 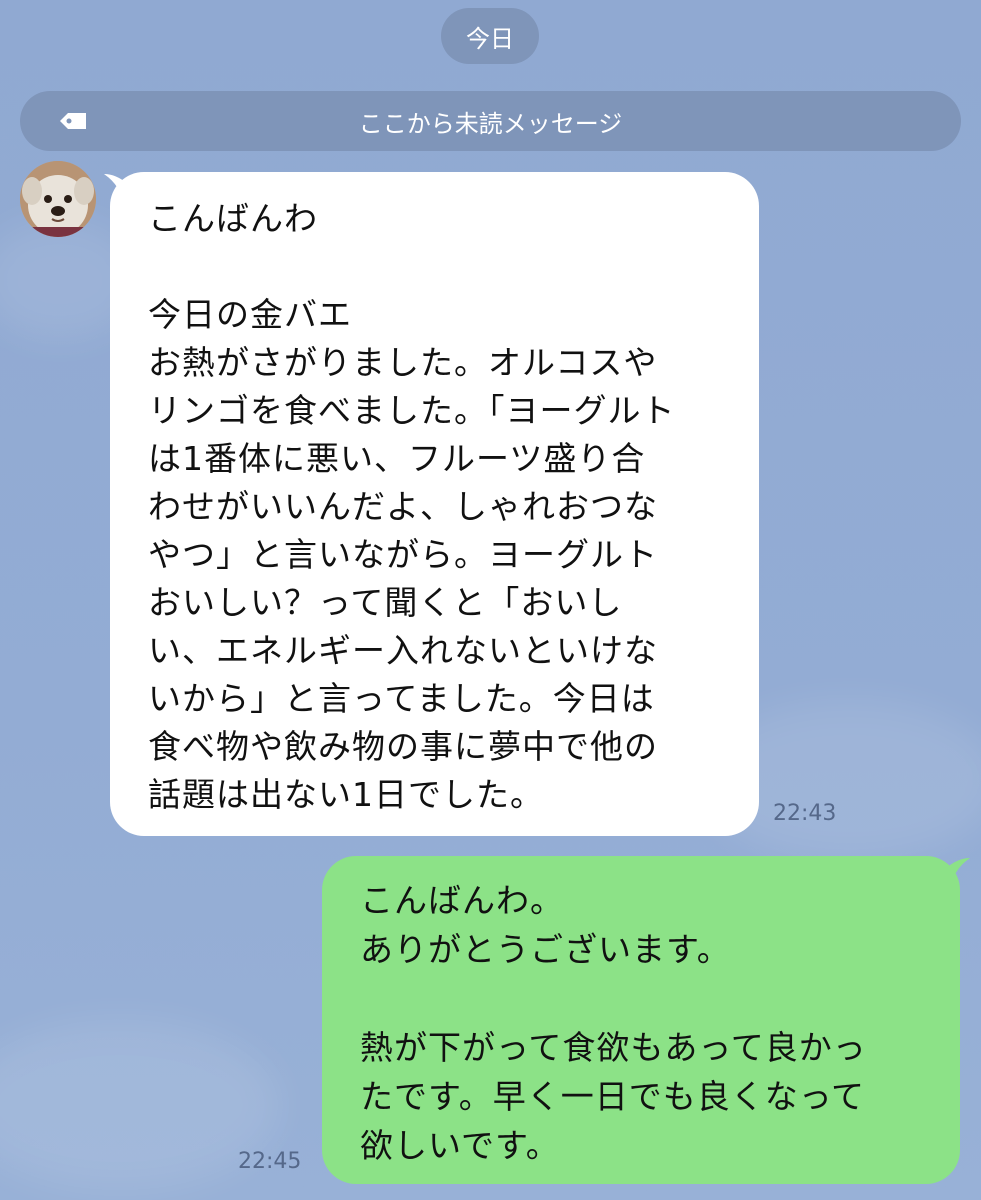 I want to click on message-line: 熱が下がって食欲もあって良かっ, so click(x=613, y=1047).